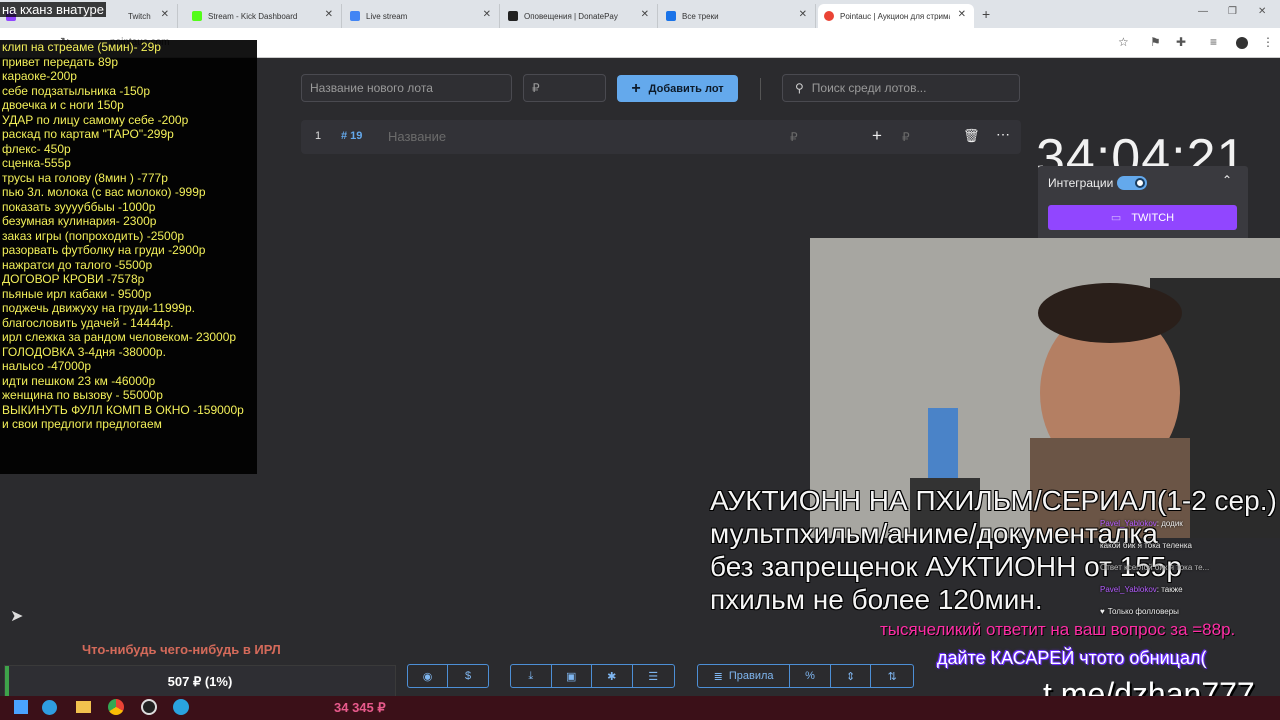 The width and height of the screenshot is (1280, 720). I want to click on price-list-item: благословить удачей - 14444р., so click(88, 322).